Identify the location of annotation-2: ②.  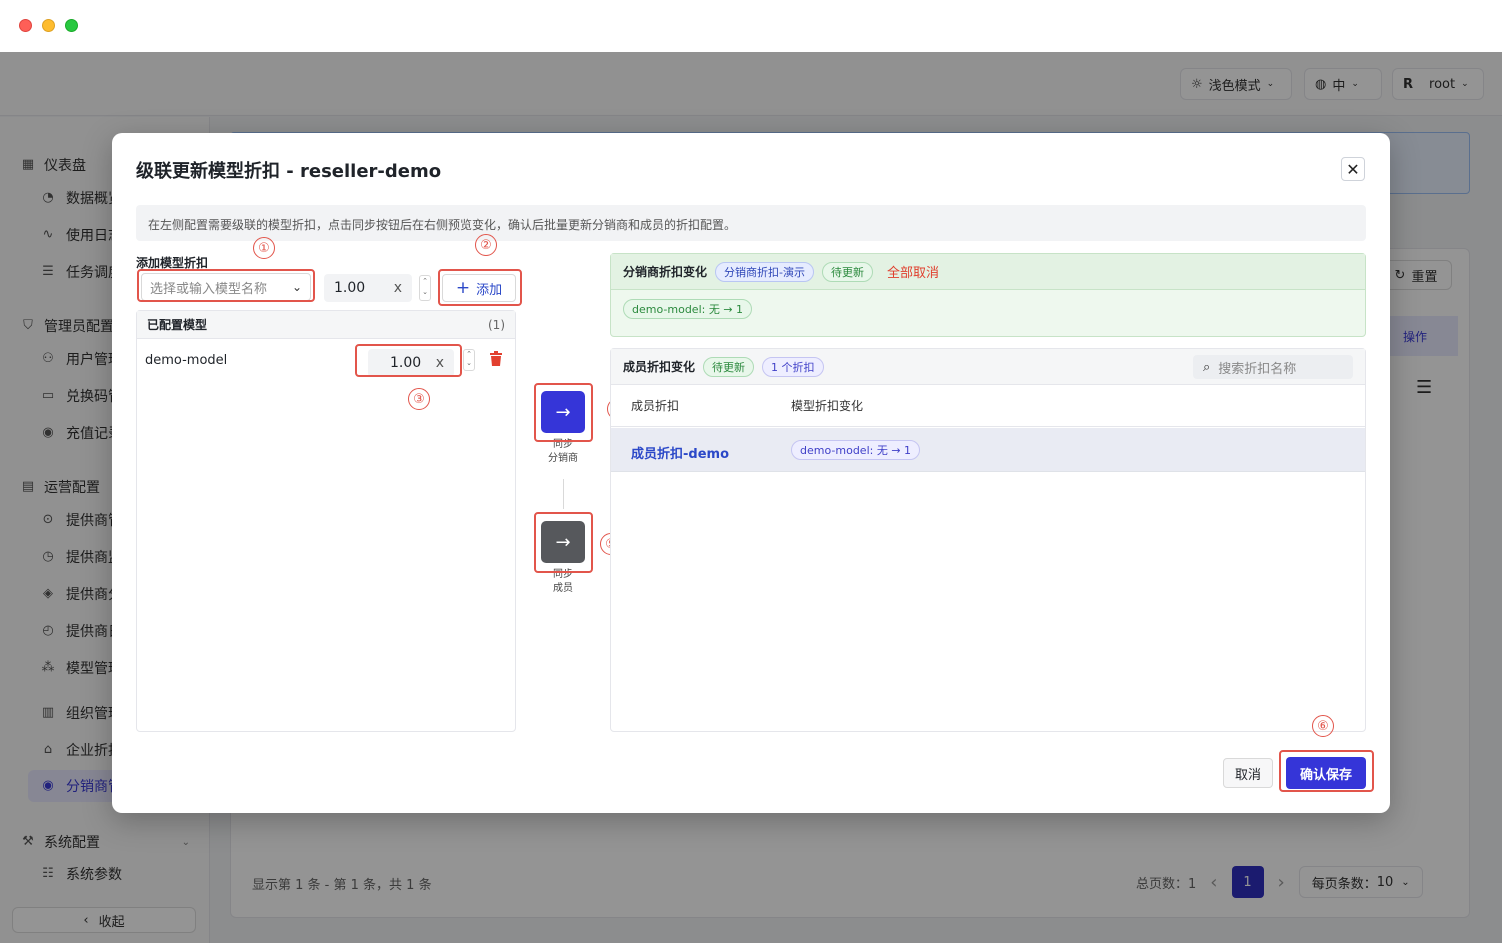
(486, 245).